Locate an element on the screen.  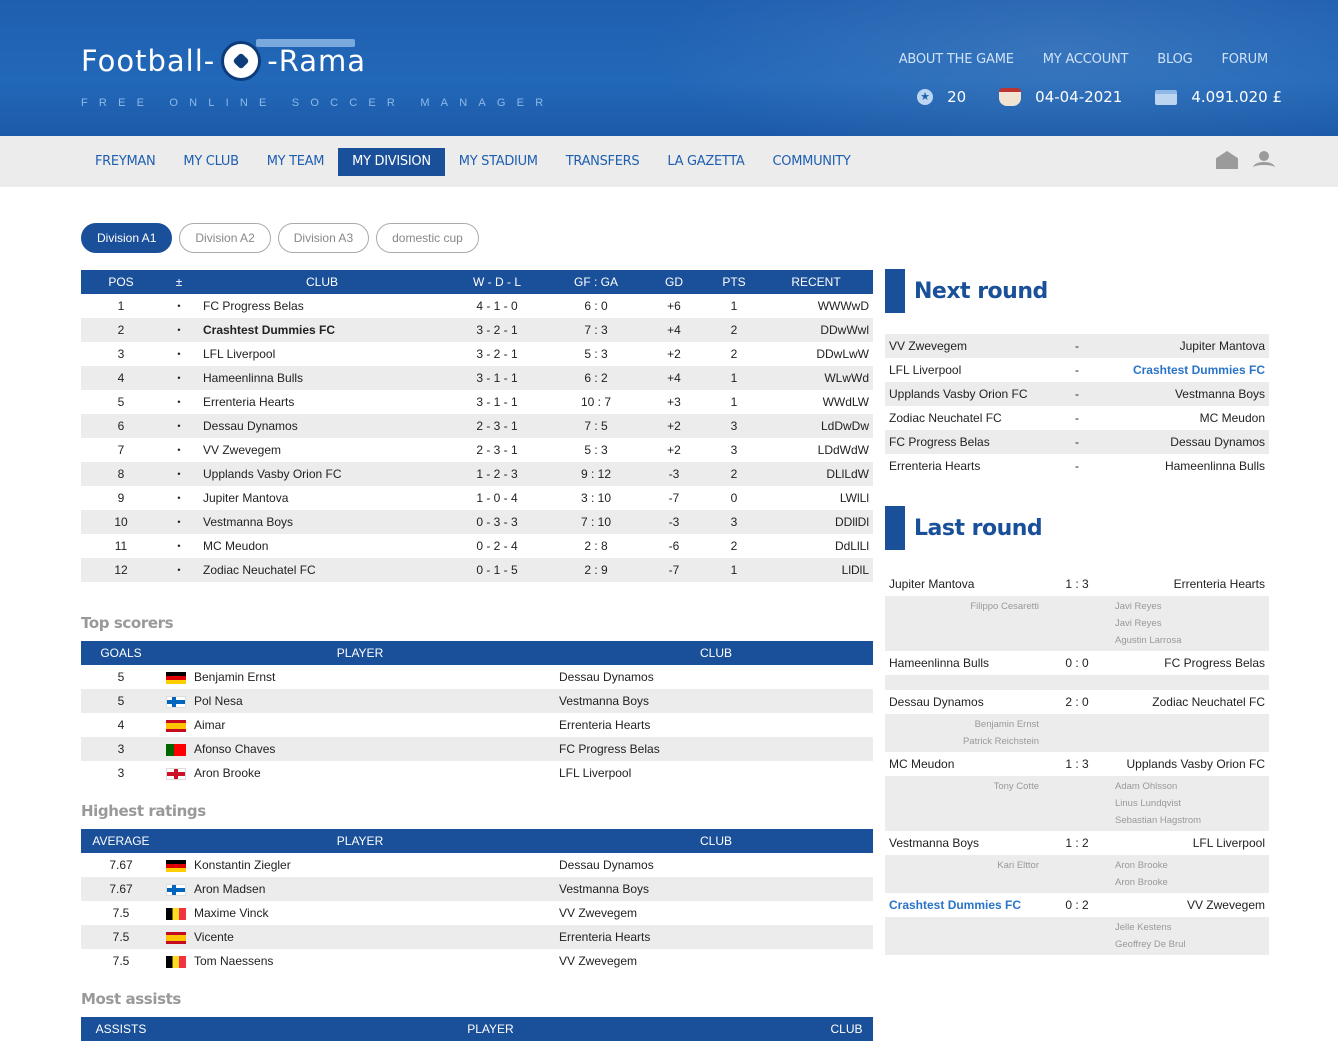
nav-item-freyman: FREYMAN is located at coordinates (125, 162).